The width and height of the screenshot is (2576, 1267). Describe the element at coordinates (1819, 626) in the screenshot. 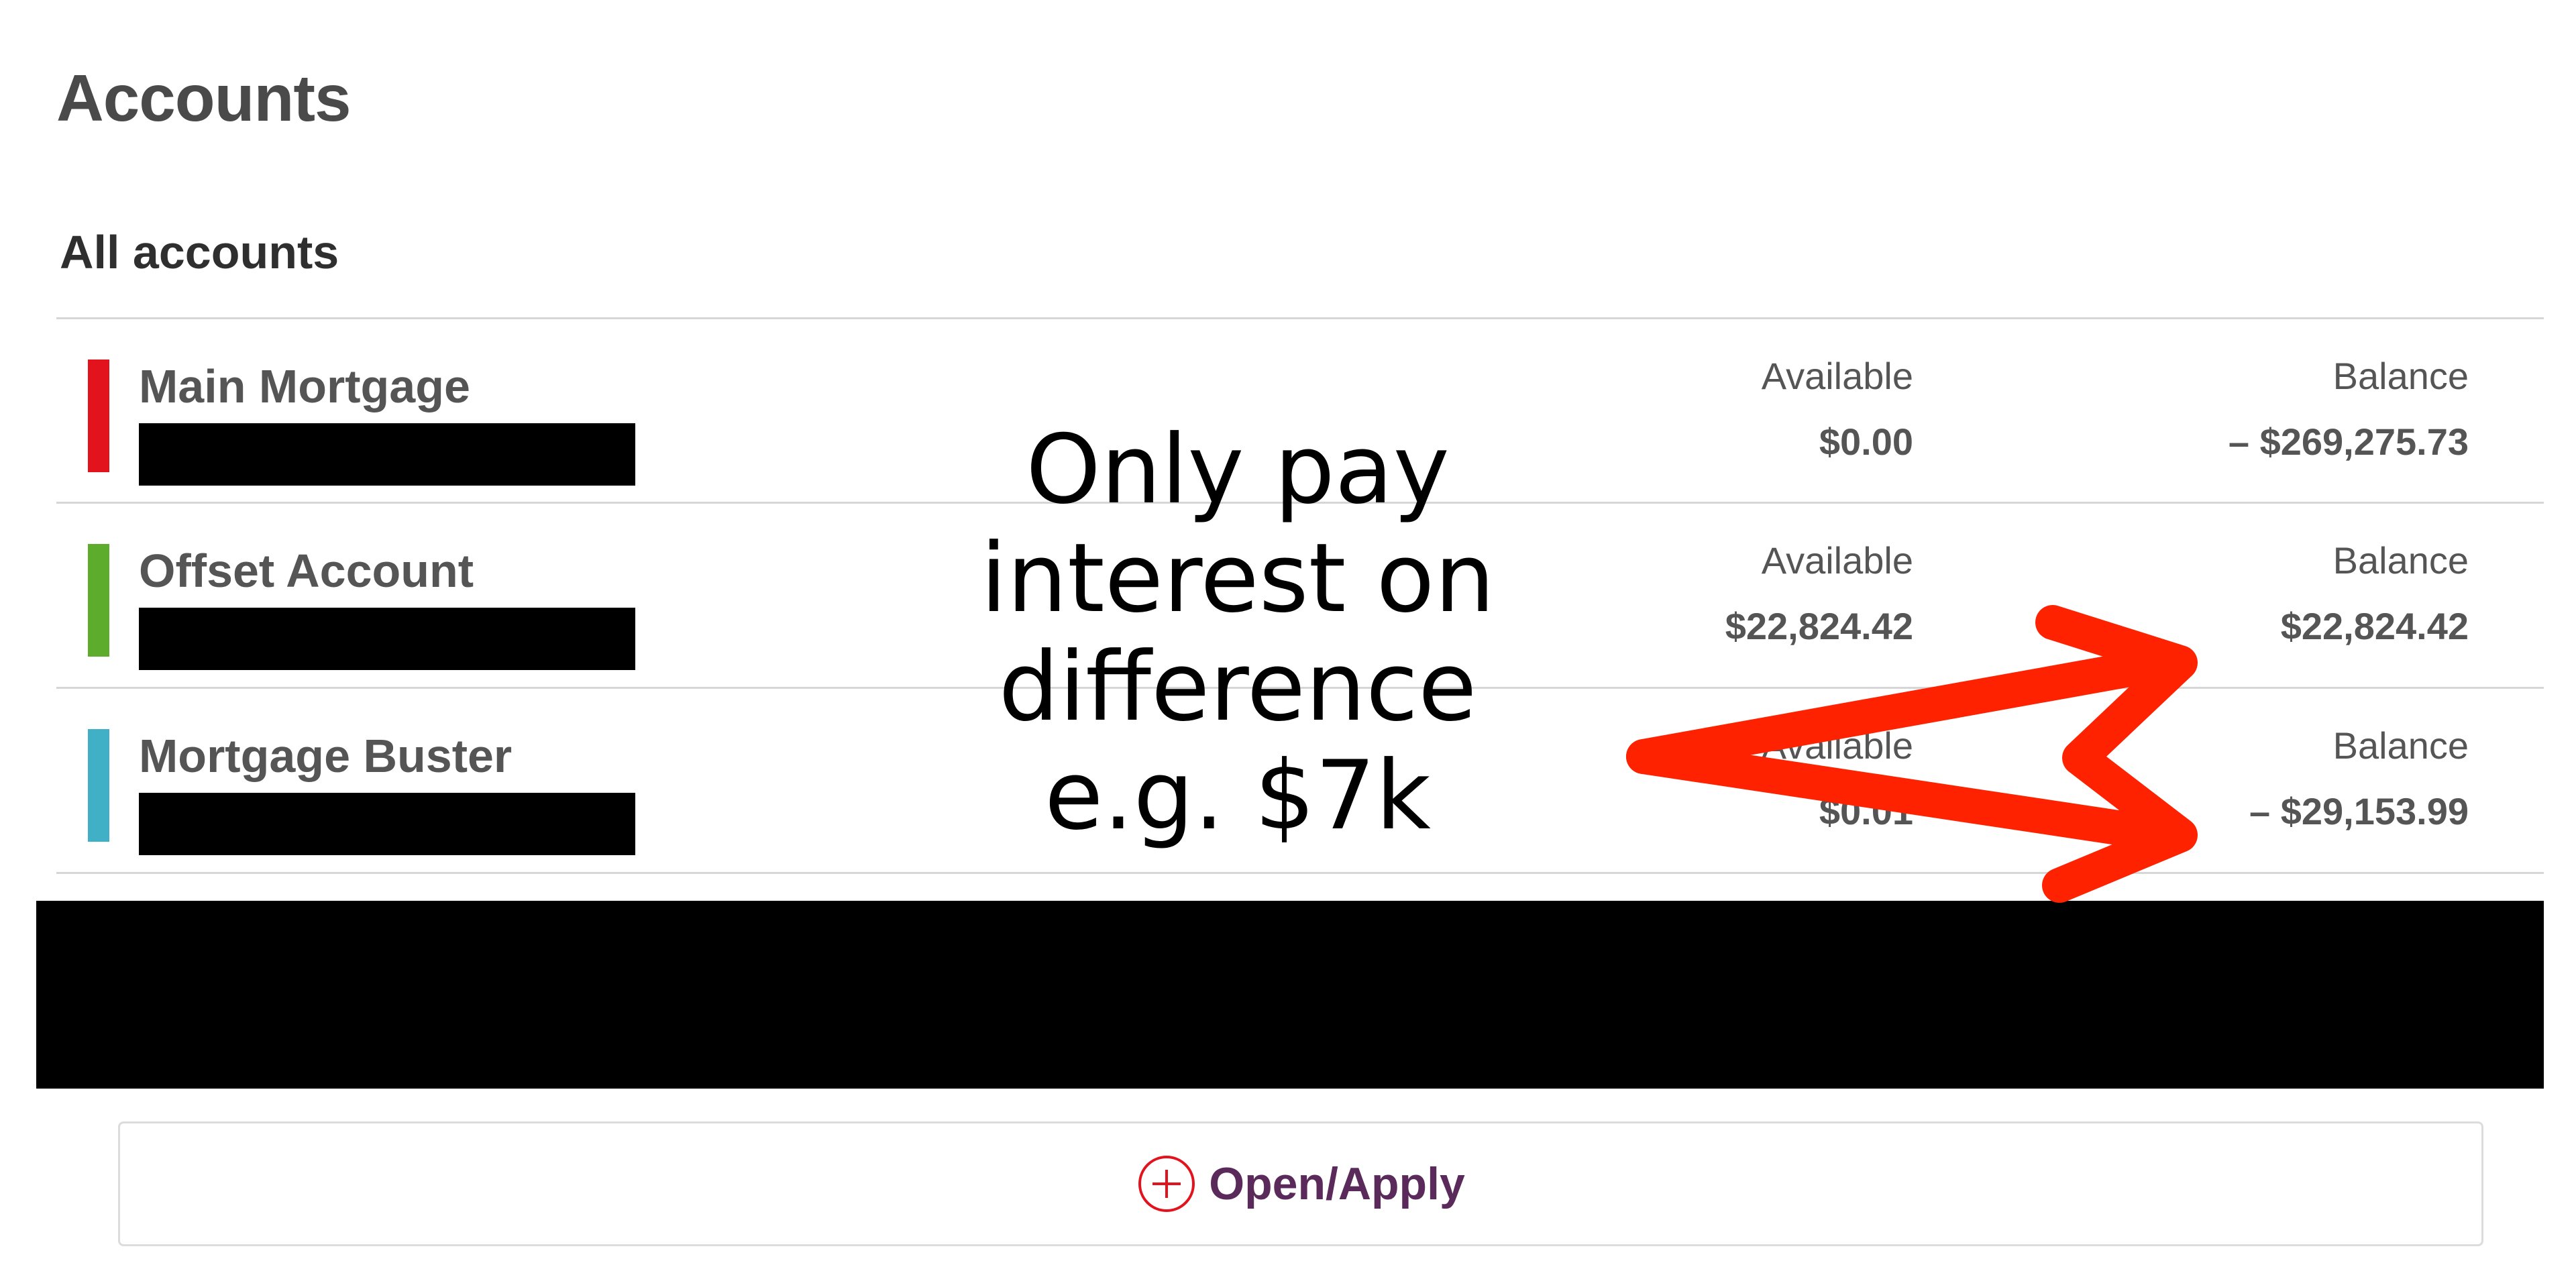

I see `available-value: $22,824.42` at that location.